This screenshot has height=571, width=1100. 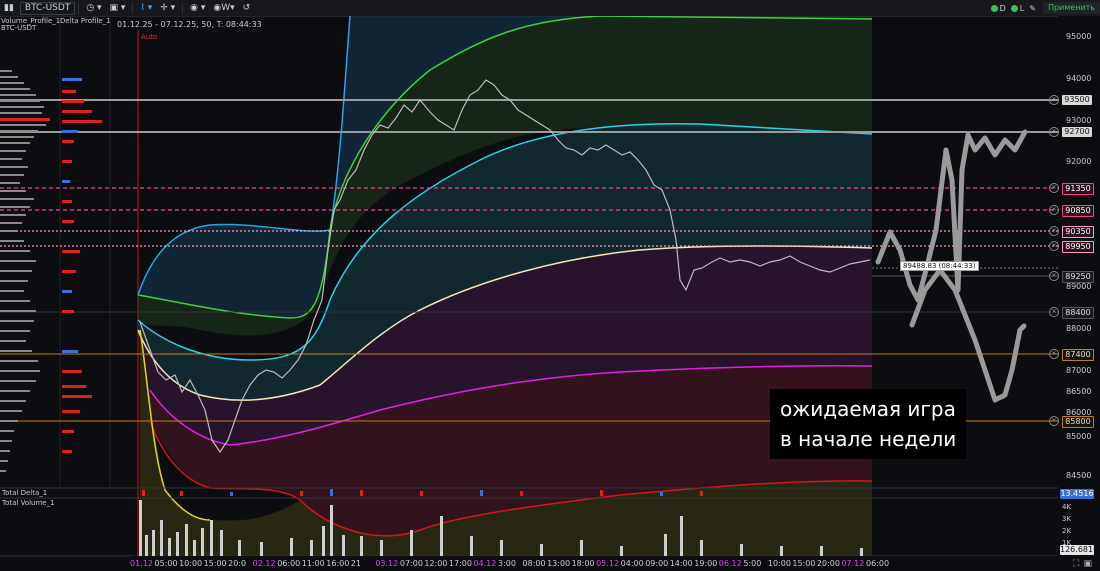 What do you see at coordinates (1067, 531) in the screenshot?
I see `volume-tick: 2K` at bounding box center [1067, 531].